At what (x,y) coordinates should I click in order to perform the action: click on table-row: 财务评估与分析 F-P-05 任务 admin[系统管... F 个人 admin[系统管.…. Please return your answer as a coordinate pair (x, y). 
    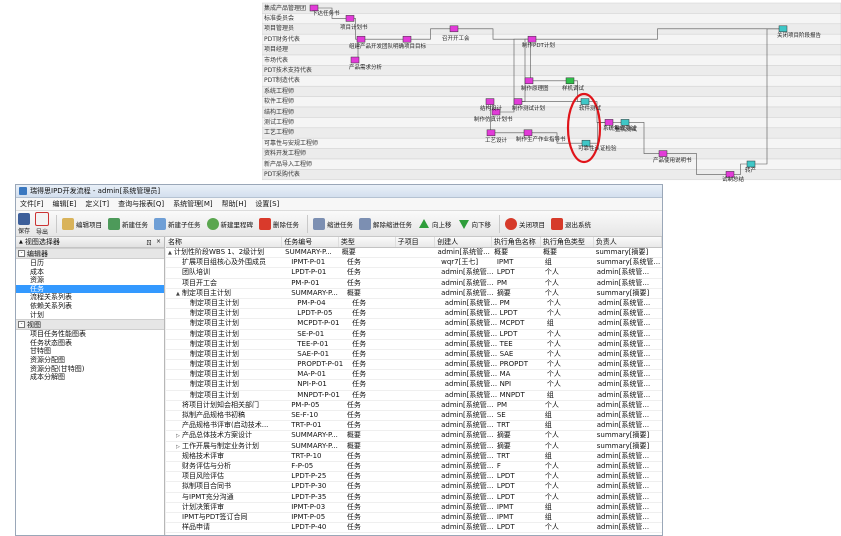
    Looking at the image, I should click on (414, 467).